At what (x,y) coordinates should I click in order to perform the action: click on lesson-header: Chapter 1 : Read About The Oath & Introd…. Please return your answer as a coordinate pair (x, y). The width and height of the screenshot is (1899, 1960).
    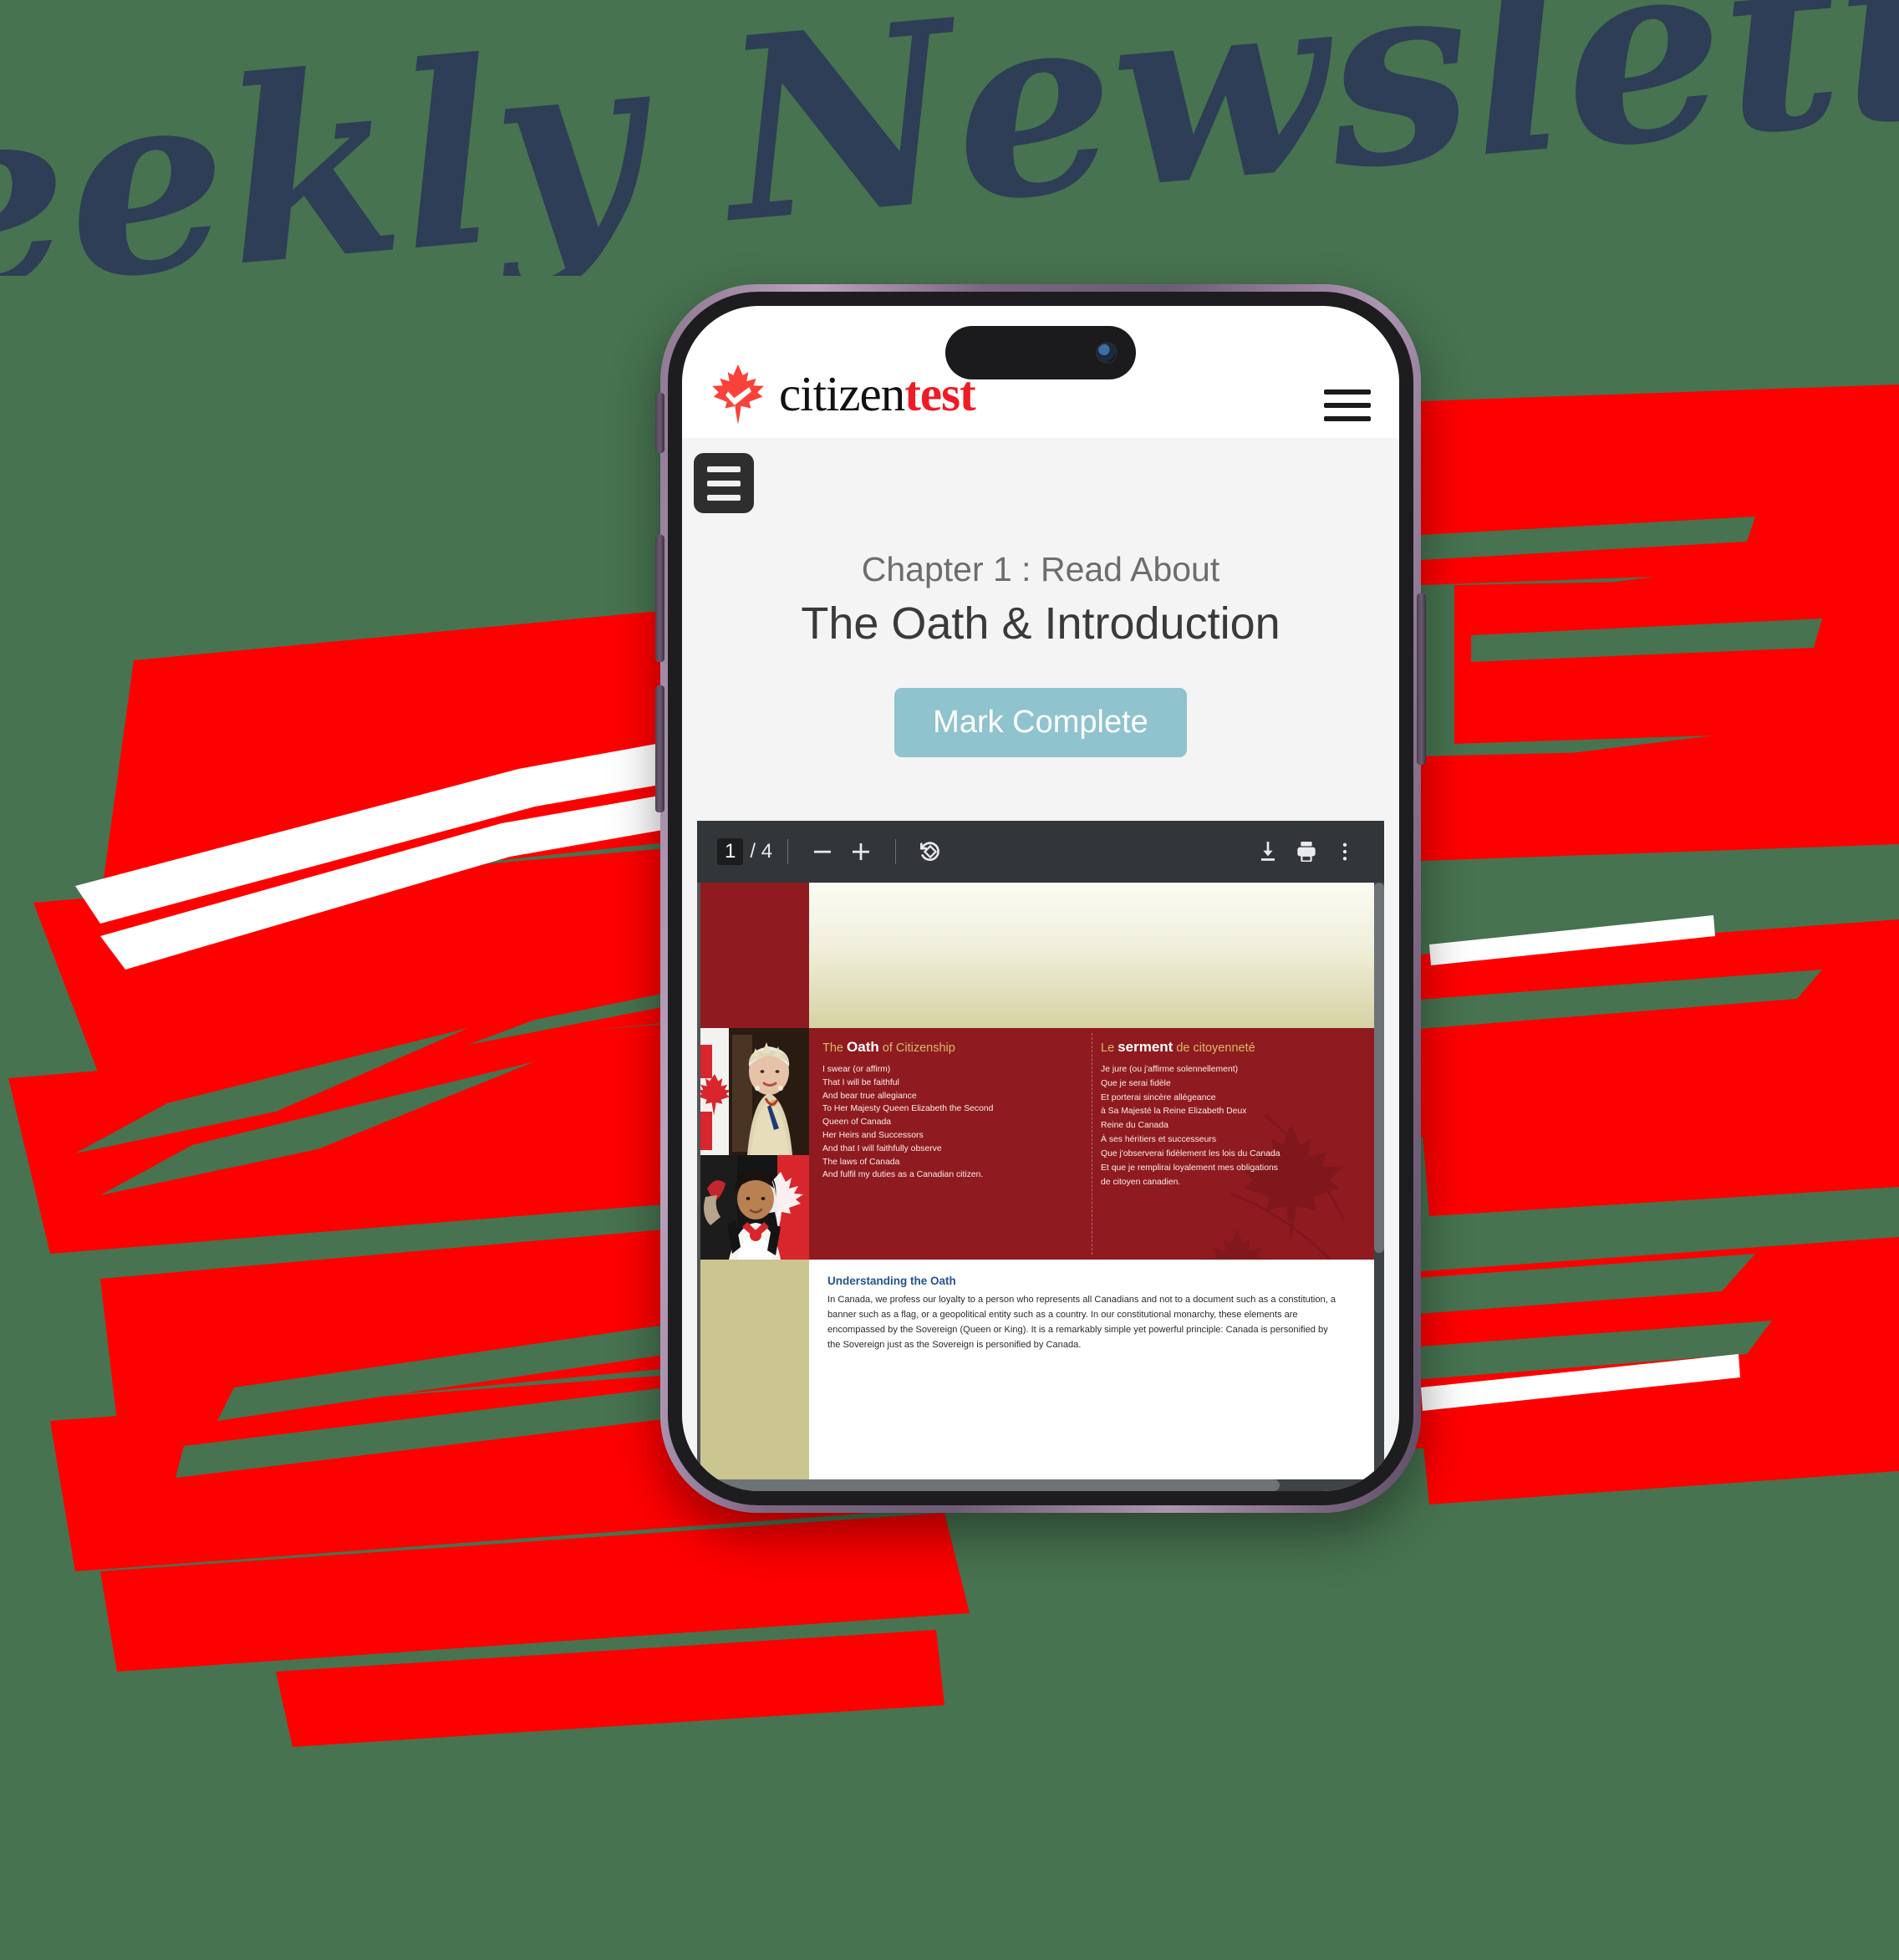
    Looking at the image, I should click on (1040, 598).